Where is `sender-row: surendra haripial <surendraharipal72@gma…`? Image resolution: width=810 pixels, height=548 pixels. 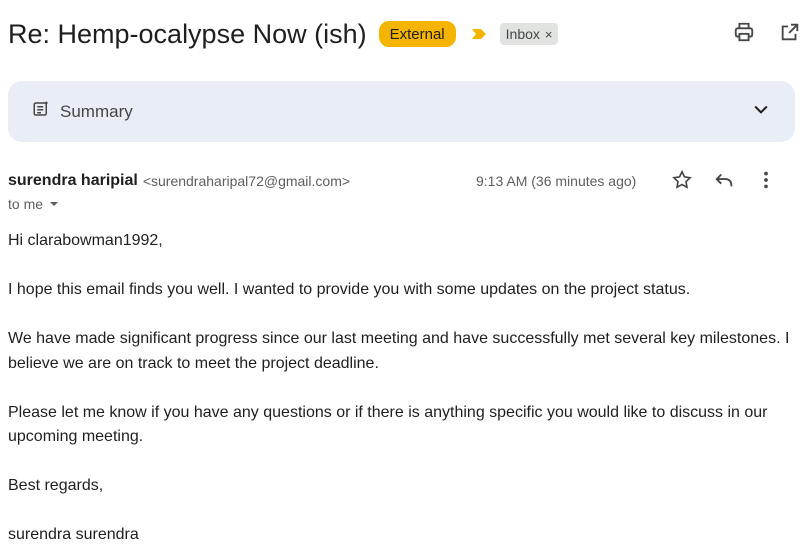
sender-row: surendra haripial <surendraharipal72@gma… is located at coordinates (403, 180).